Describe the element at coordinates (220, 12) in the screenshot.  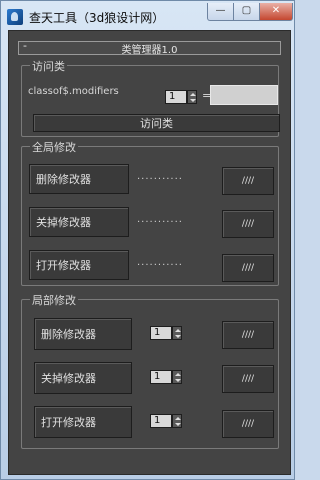
I see `minimize-button: —` at that location.